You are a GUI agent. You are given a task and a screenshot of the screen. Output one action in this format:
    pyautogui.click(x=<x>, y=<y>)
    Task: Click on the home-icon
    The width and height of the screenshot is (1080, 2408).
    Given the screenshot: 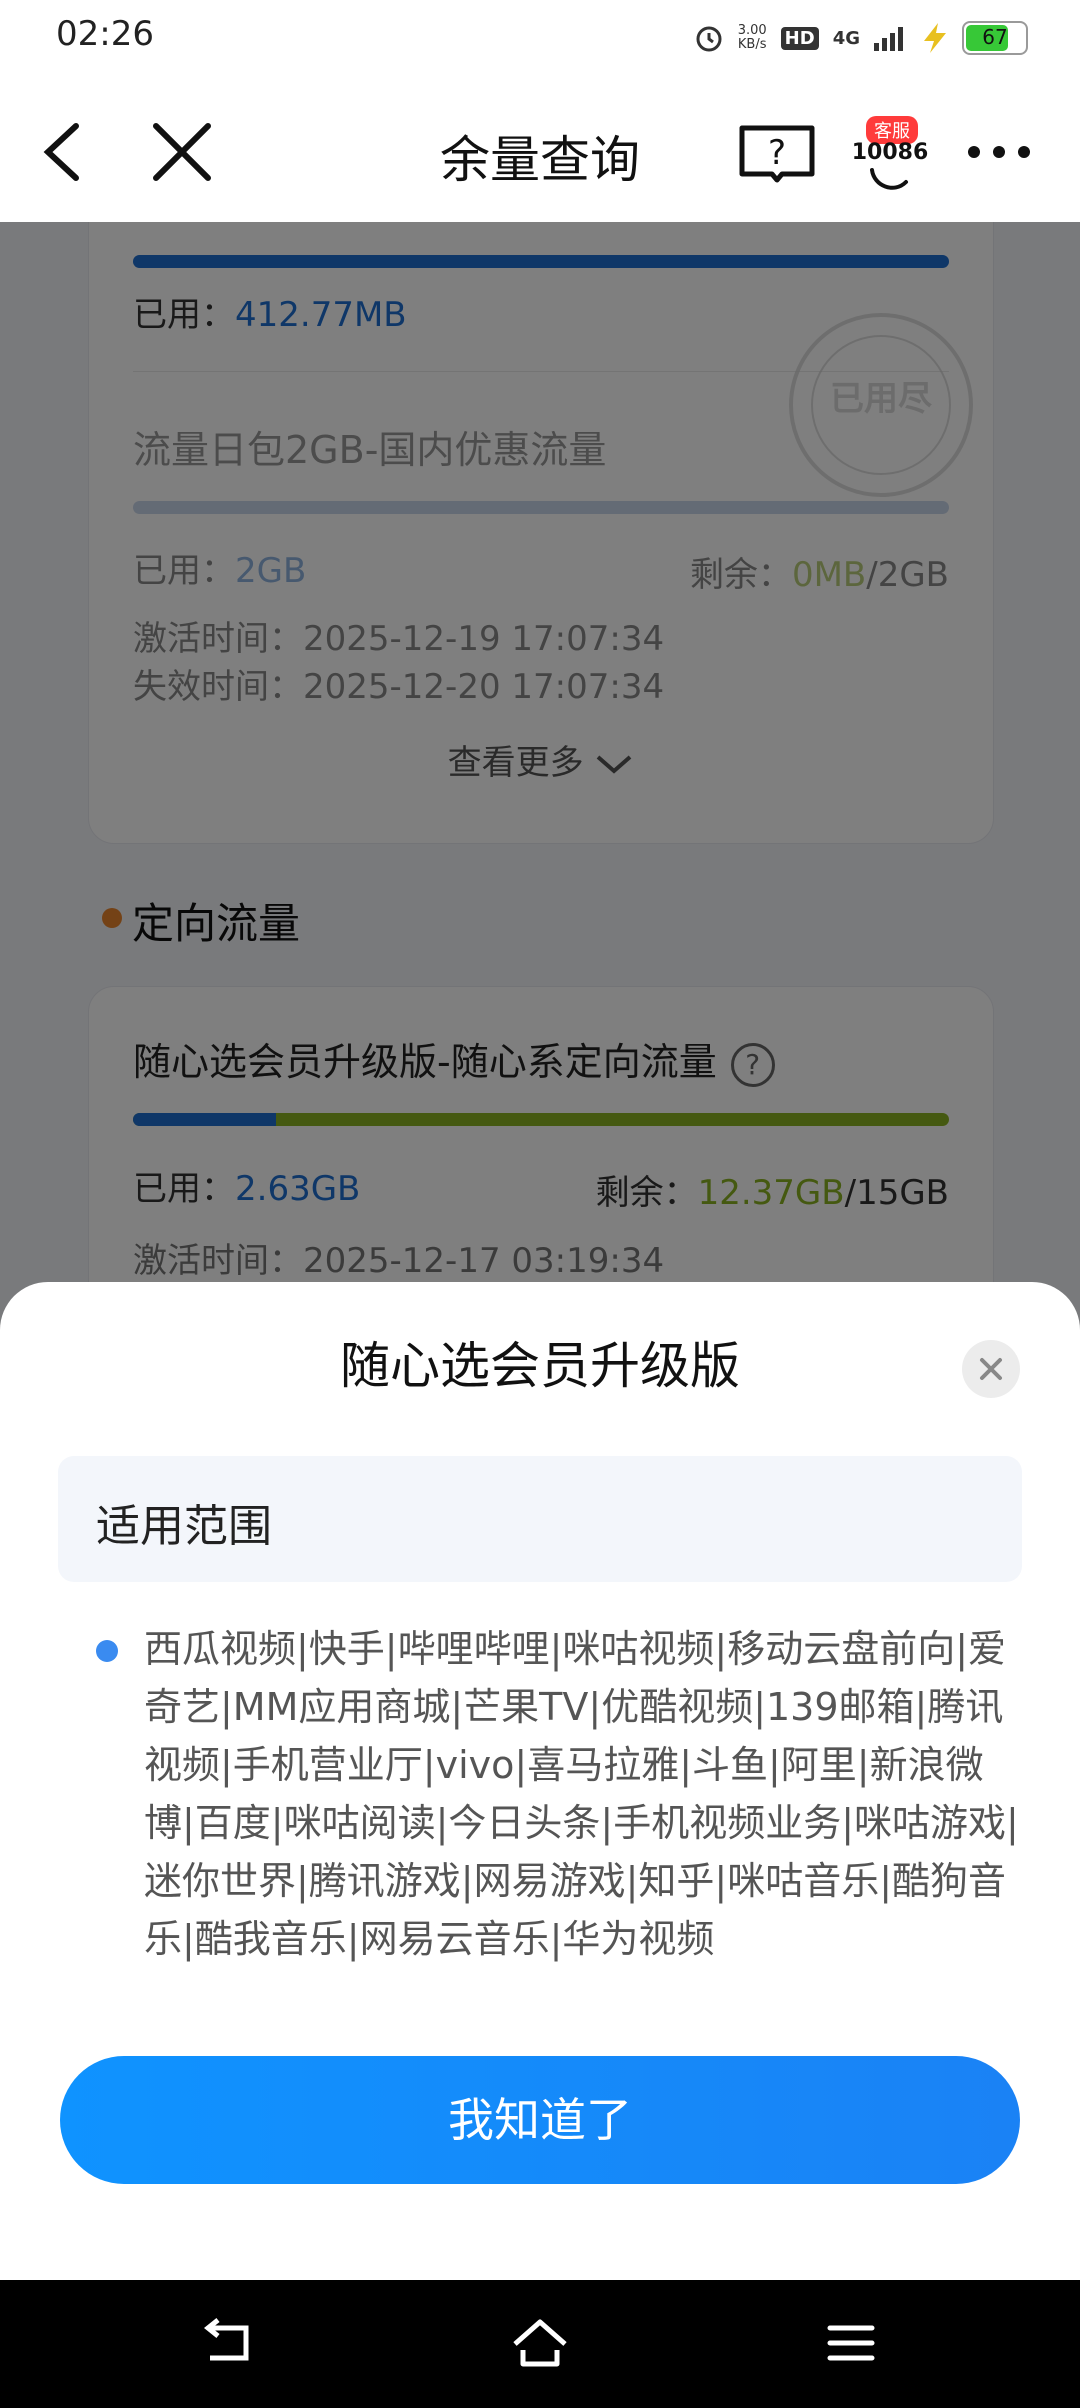 What is the action you would take?
    pyautogui.click(x=540, y=2343)
    